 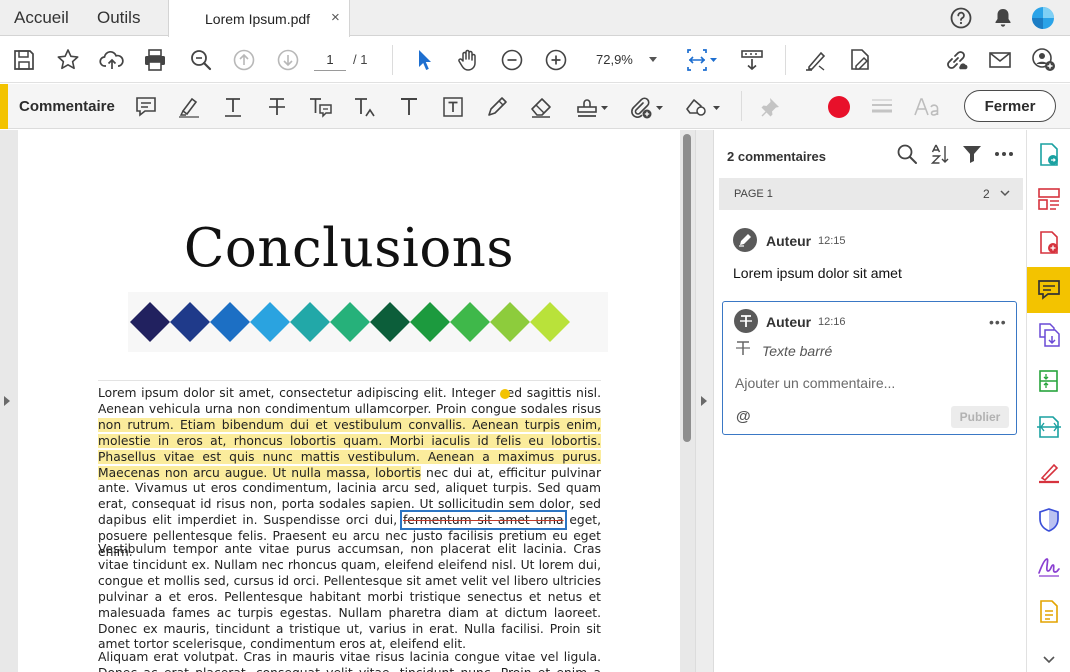 I want to click on attach-file-icon, so click(x=645, y=107).